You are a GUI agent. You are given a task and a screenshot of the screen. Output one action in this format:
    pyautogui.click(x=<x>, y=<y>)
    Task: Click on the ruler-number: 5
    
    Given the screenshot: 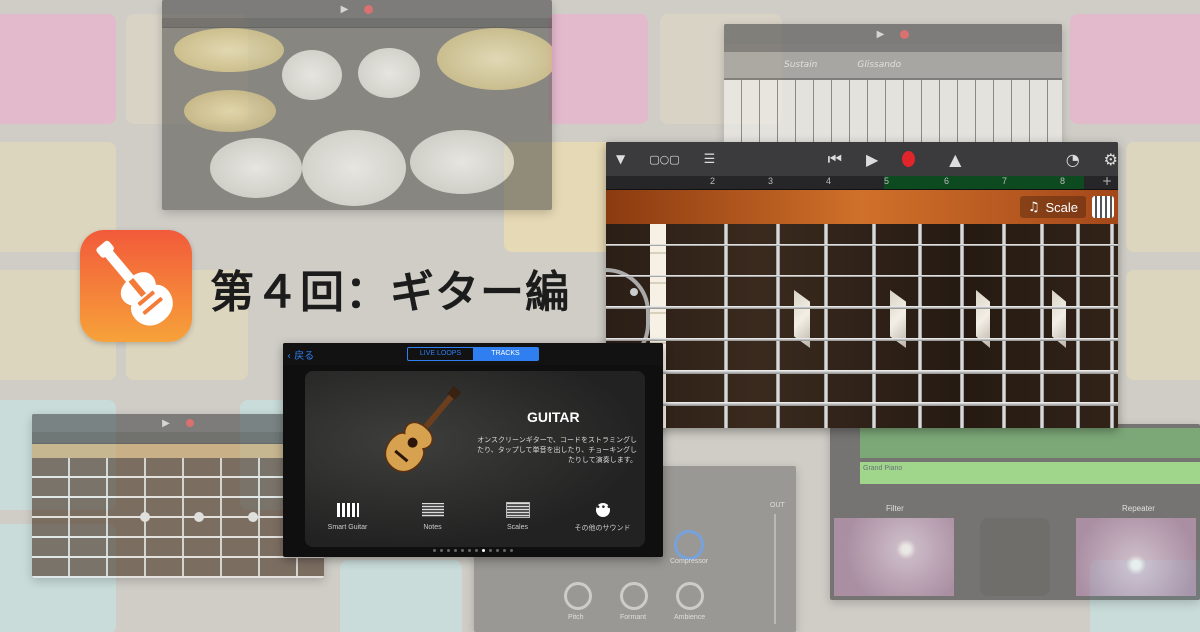 What is the action you would take?
    pyautogui.click(x=887, y=181)
    